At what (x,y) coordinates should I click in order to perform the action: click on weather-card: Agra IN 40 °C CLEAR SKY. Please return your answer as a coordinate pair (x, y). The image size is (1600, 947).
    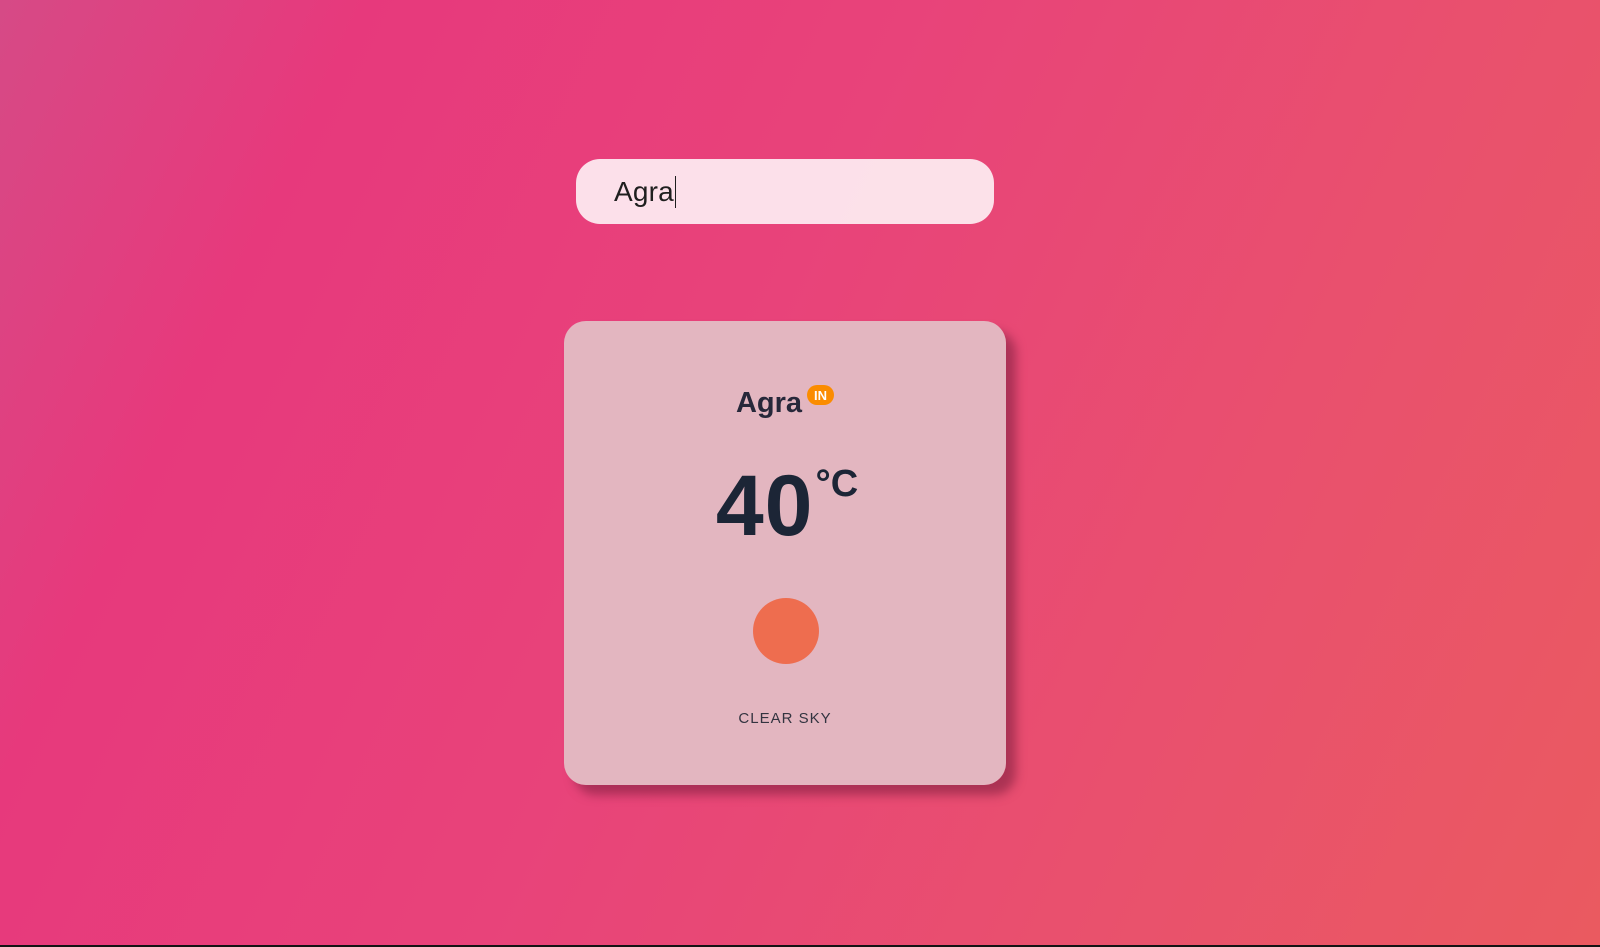
    Looking at the image, I should click on (785, 553).